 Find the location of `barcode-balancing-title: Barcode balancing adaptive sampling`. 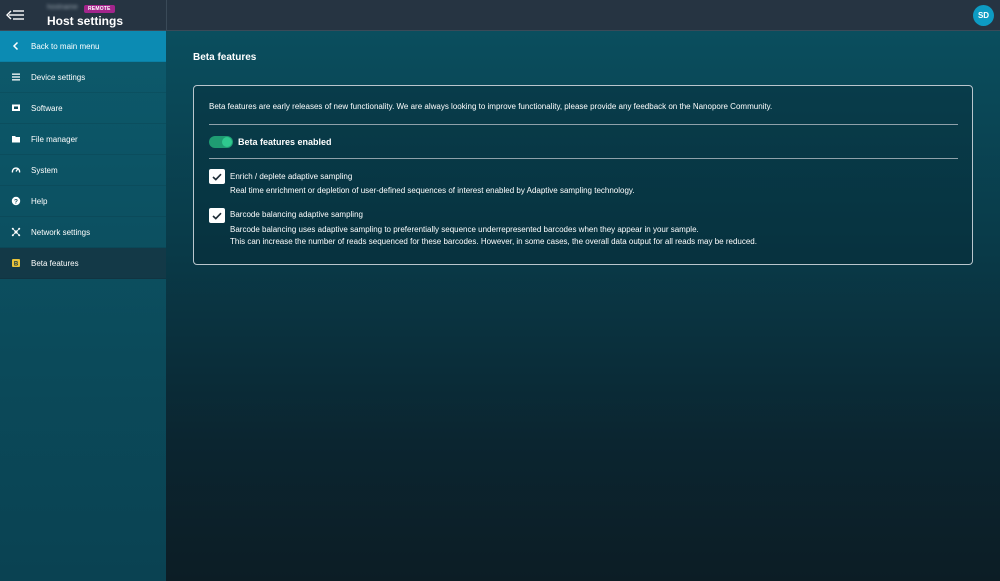

barcode-balancing-title: Barcode balancing adaptive sampling is located at coordinates (296, 214).